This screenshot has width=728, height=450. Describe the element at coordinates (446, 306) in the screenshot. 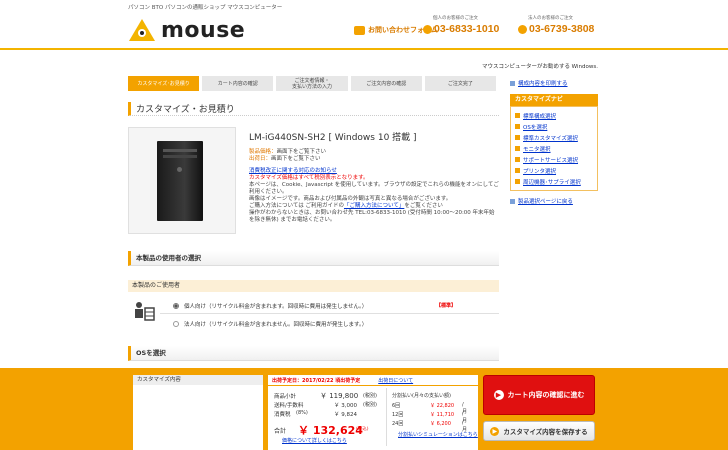

I see `standard-badge: 【標準】` at that location.